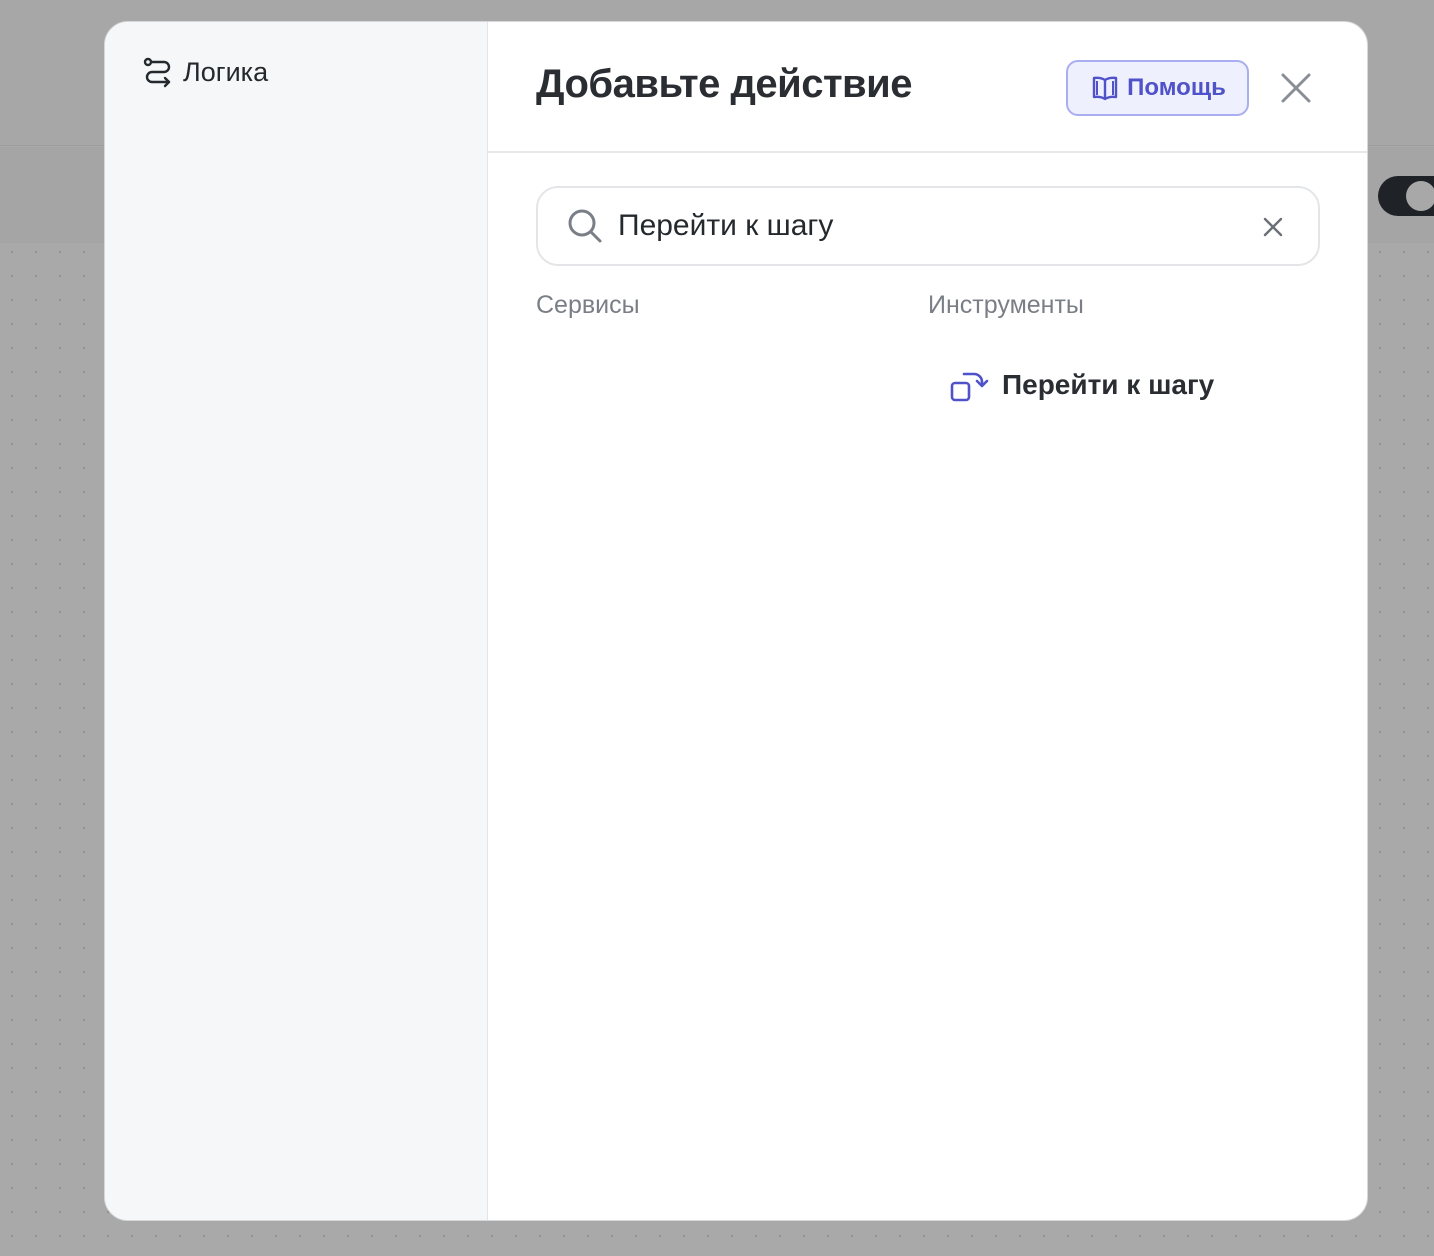 The image size is (1434, 1256). Describe the element at coordinates (157, 72) in the screenshot. I see `logic-route-icon` at that location.